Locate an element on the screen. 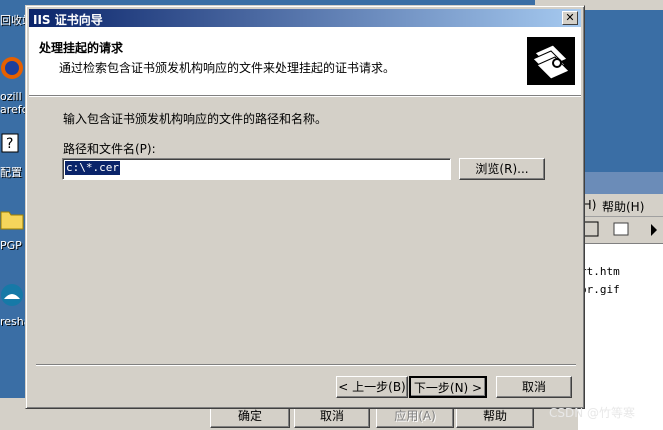 The image size is (663, 430). watermark: CSDN @竹等寒 is located at coordinates (592, 413).